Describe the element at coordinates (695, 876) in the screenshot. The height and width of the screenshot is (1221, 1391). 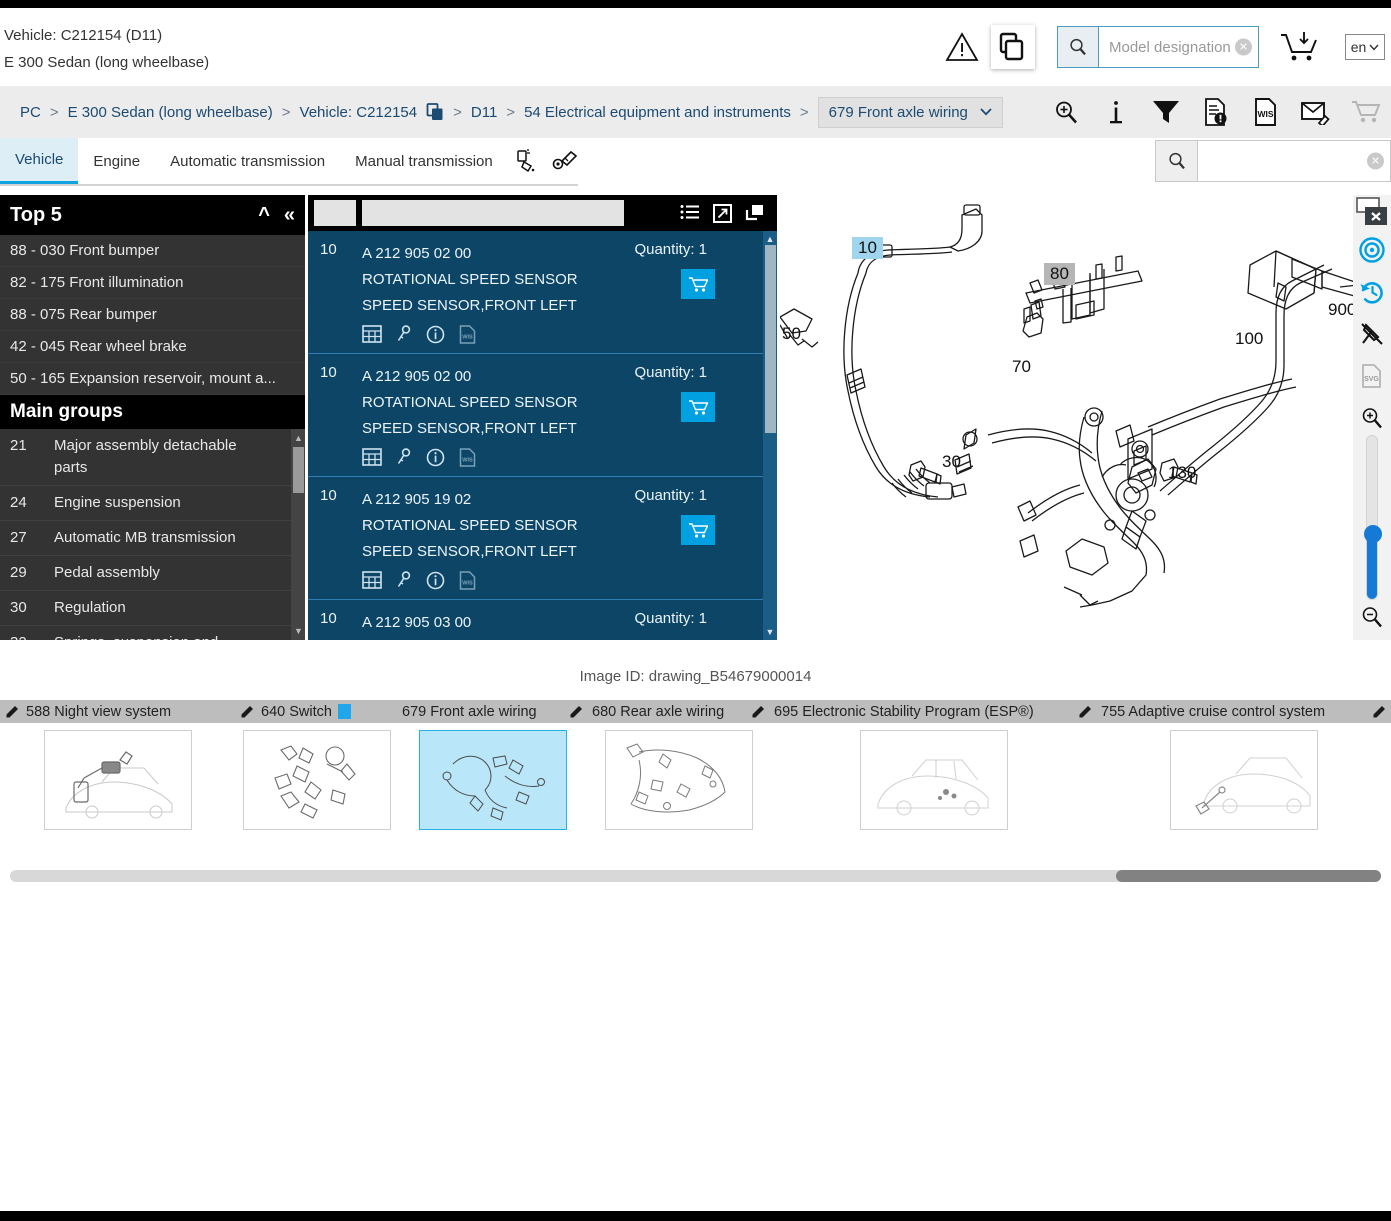
I see `thumbnail-strip-scrollbar` at that location.